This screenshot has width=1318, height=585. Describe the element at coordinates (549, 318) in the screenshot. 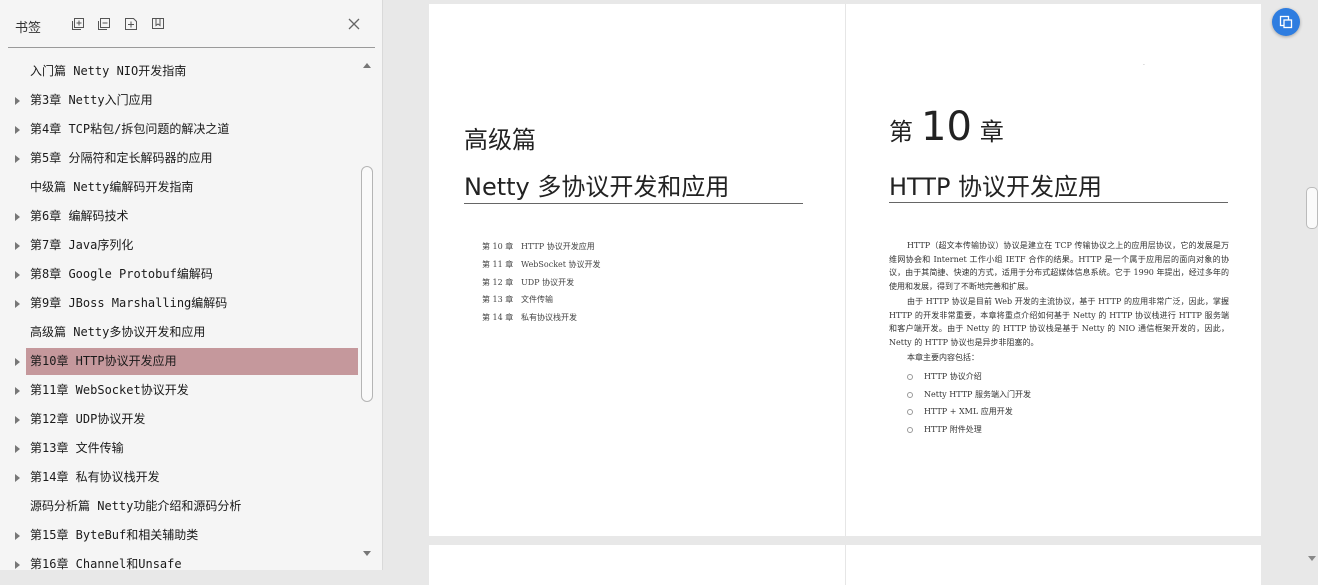

I see `toc-title: 私有协议栈开发` at that location.